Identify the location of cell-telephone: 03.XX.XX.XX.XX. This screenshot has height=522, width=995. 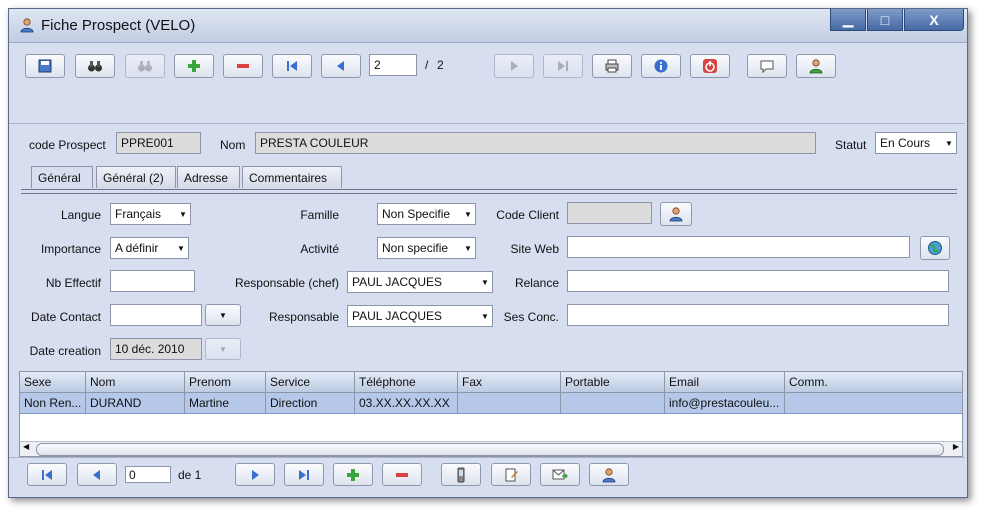
(406, 403).